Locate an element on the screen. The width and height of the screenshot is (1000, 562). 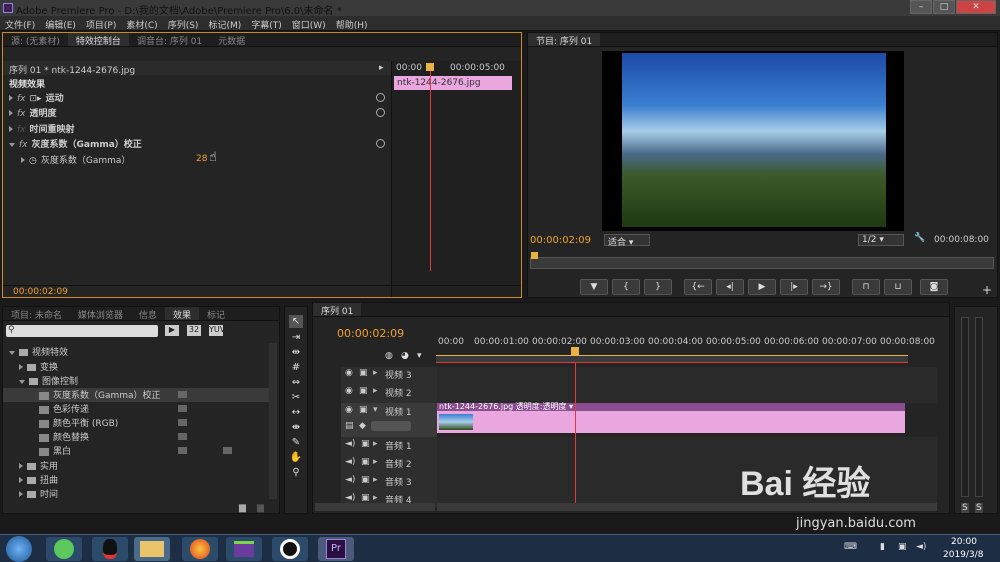
menu-file: 文件(F) is located at coordinates (20, 23).